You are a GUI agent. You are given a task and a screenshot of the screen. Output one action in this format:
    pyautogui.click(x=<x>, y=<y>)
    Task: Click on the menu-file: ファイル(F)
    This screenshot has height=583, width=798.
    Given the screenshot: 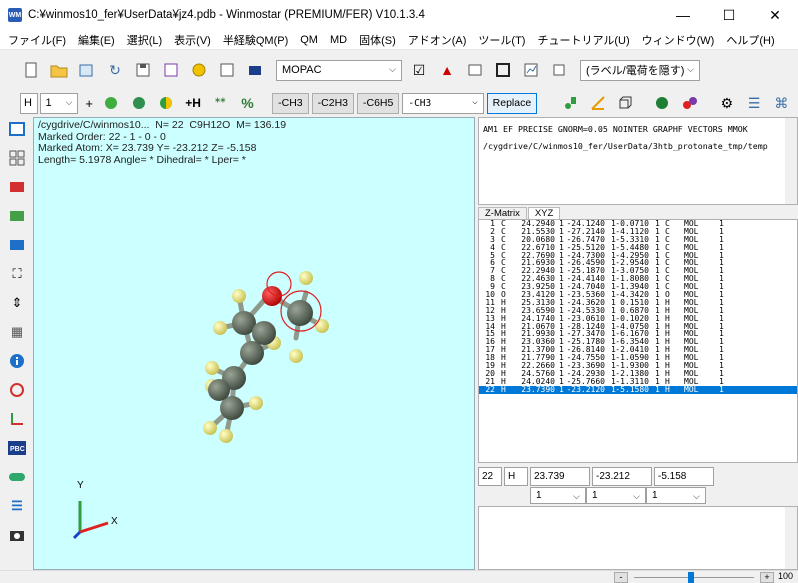 What is the action you would take?
    pyautogui.click(x=37, y=40)
    